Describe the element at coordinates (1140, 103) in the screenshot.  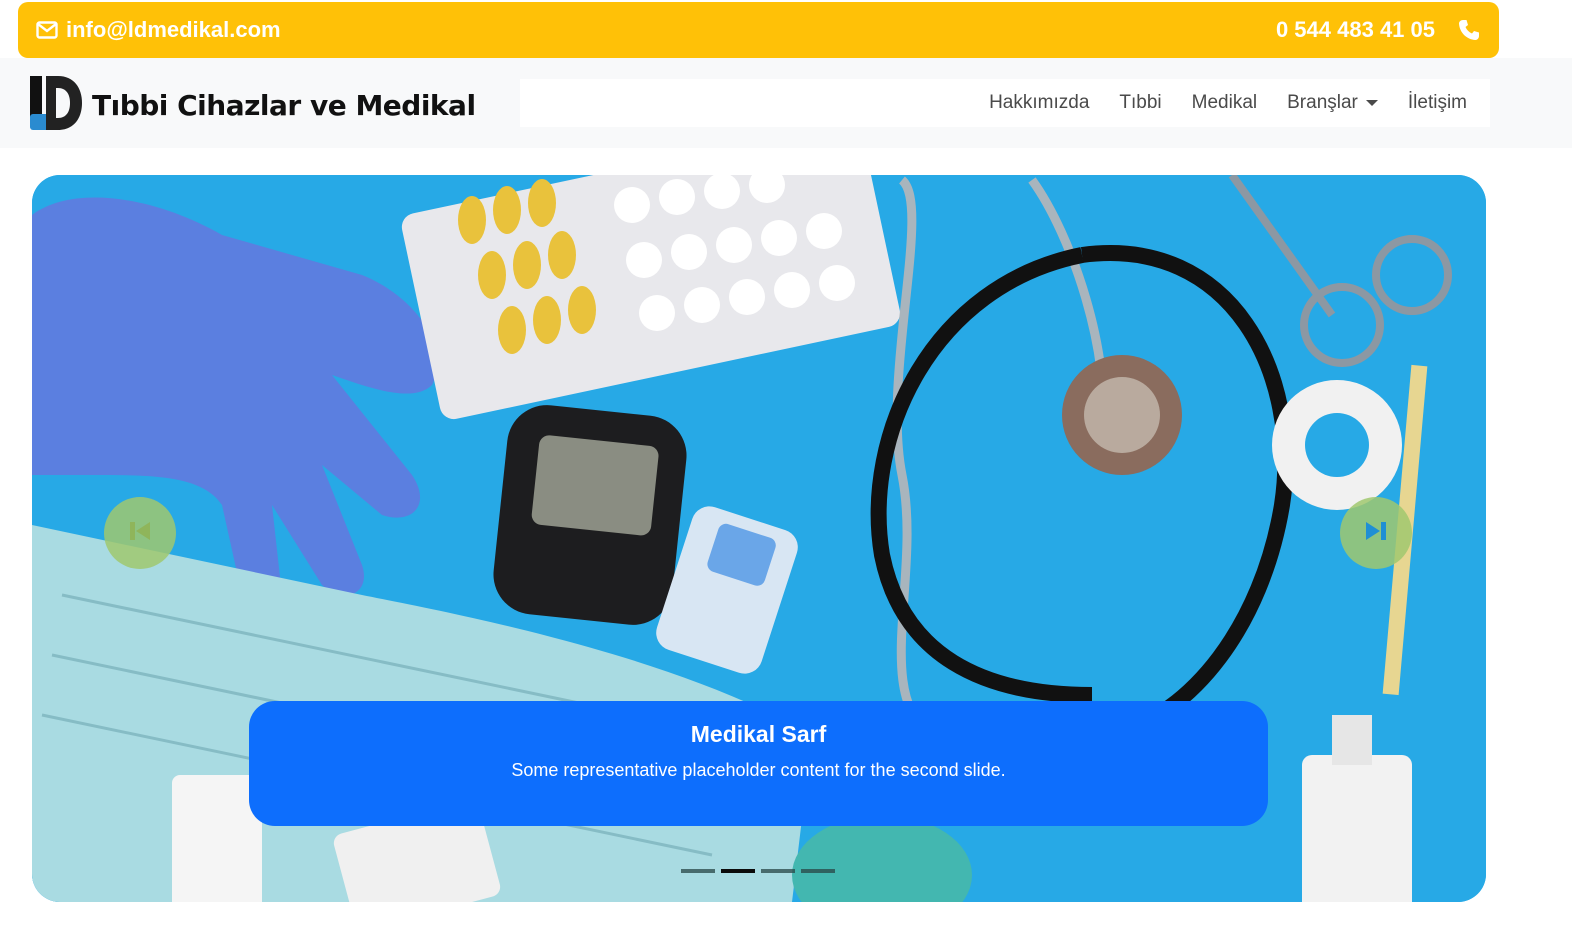
I see `nav-item-tibbi: Tıbbi` at that location.